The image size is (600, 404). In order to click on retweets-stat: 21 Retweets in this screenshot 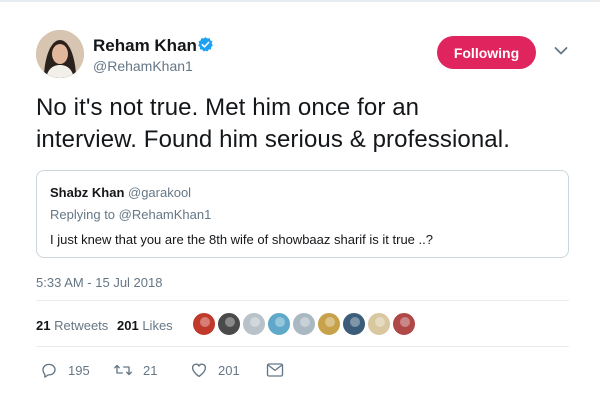, I will do `click(72, 325)`.